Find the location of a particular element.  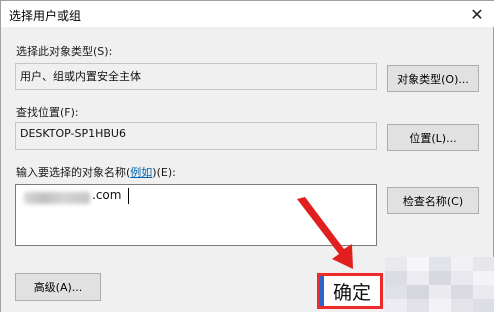

location-label: 查找位置(F): is located at coordinates (47, 112).